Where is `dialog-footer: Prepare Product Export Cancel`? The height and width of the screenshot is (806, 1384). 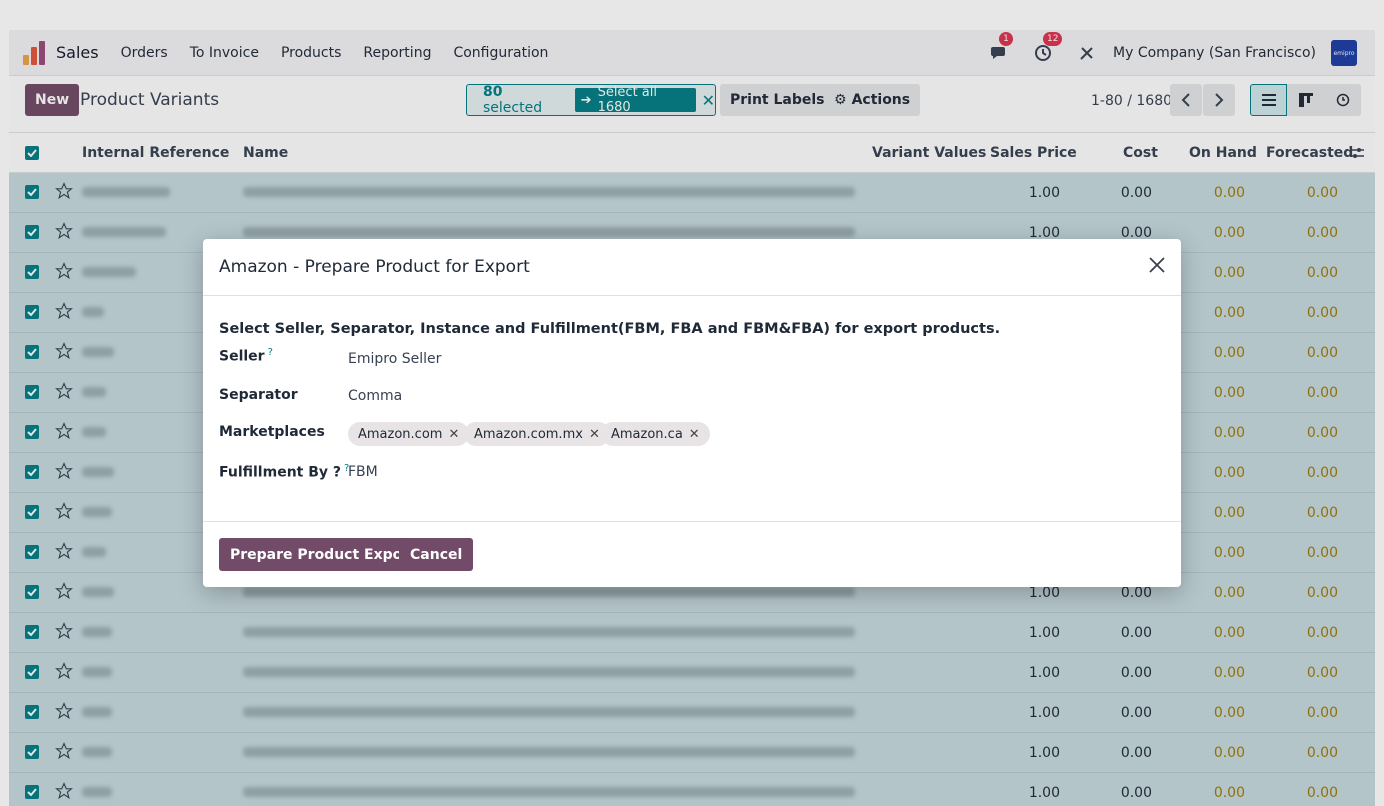
dialog-footer: Prepare Product Export Cancel is located at coordinates (692, 554).